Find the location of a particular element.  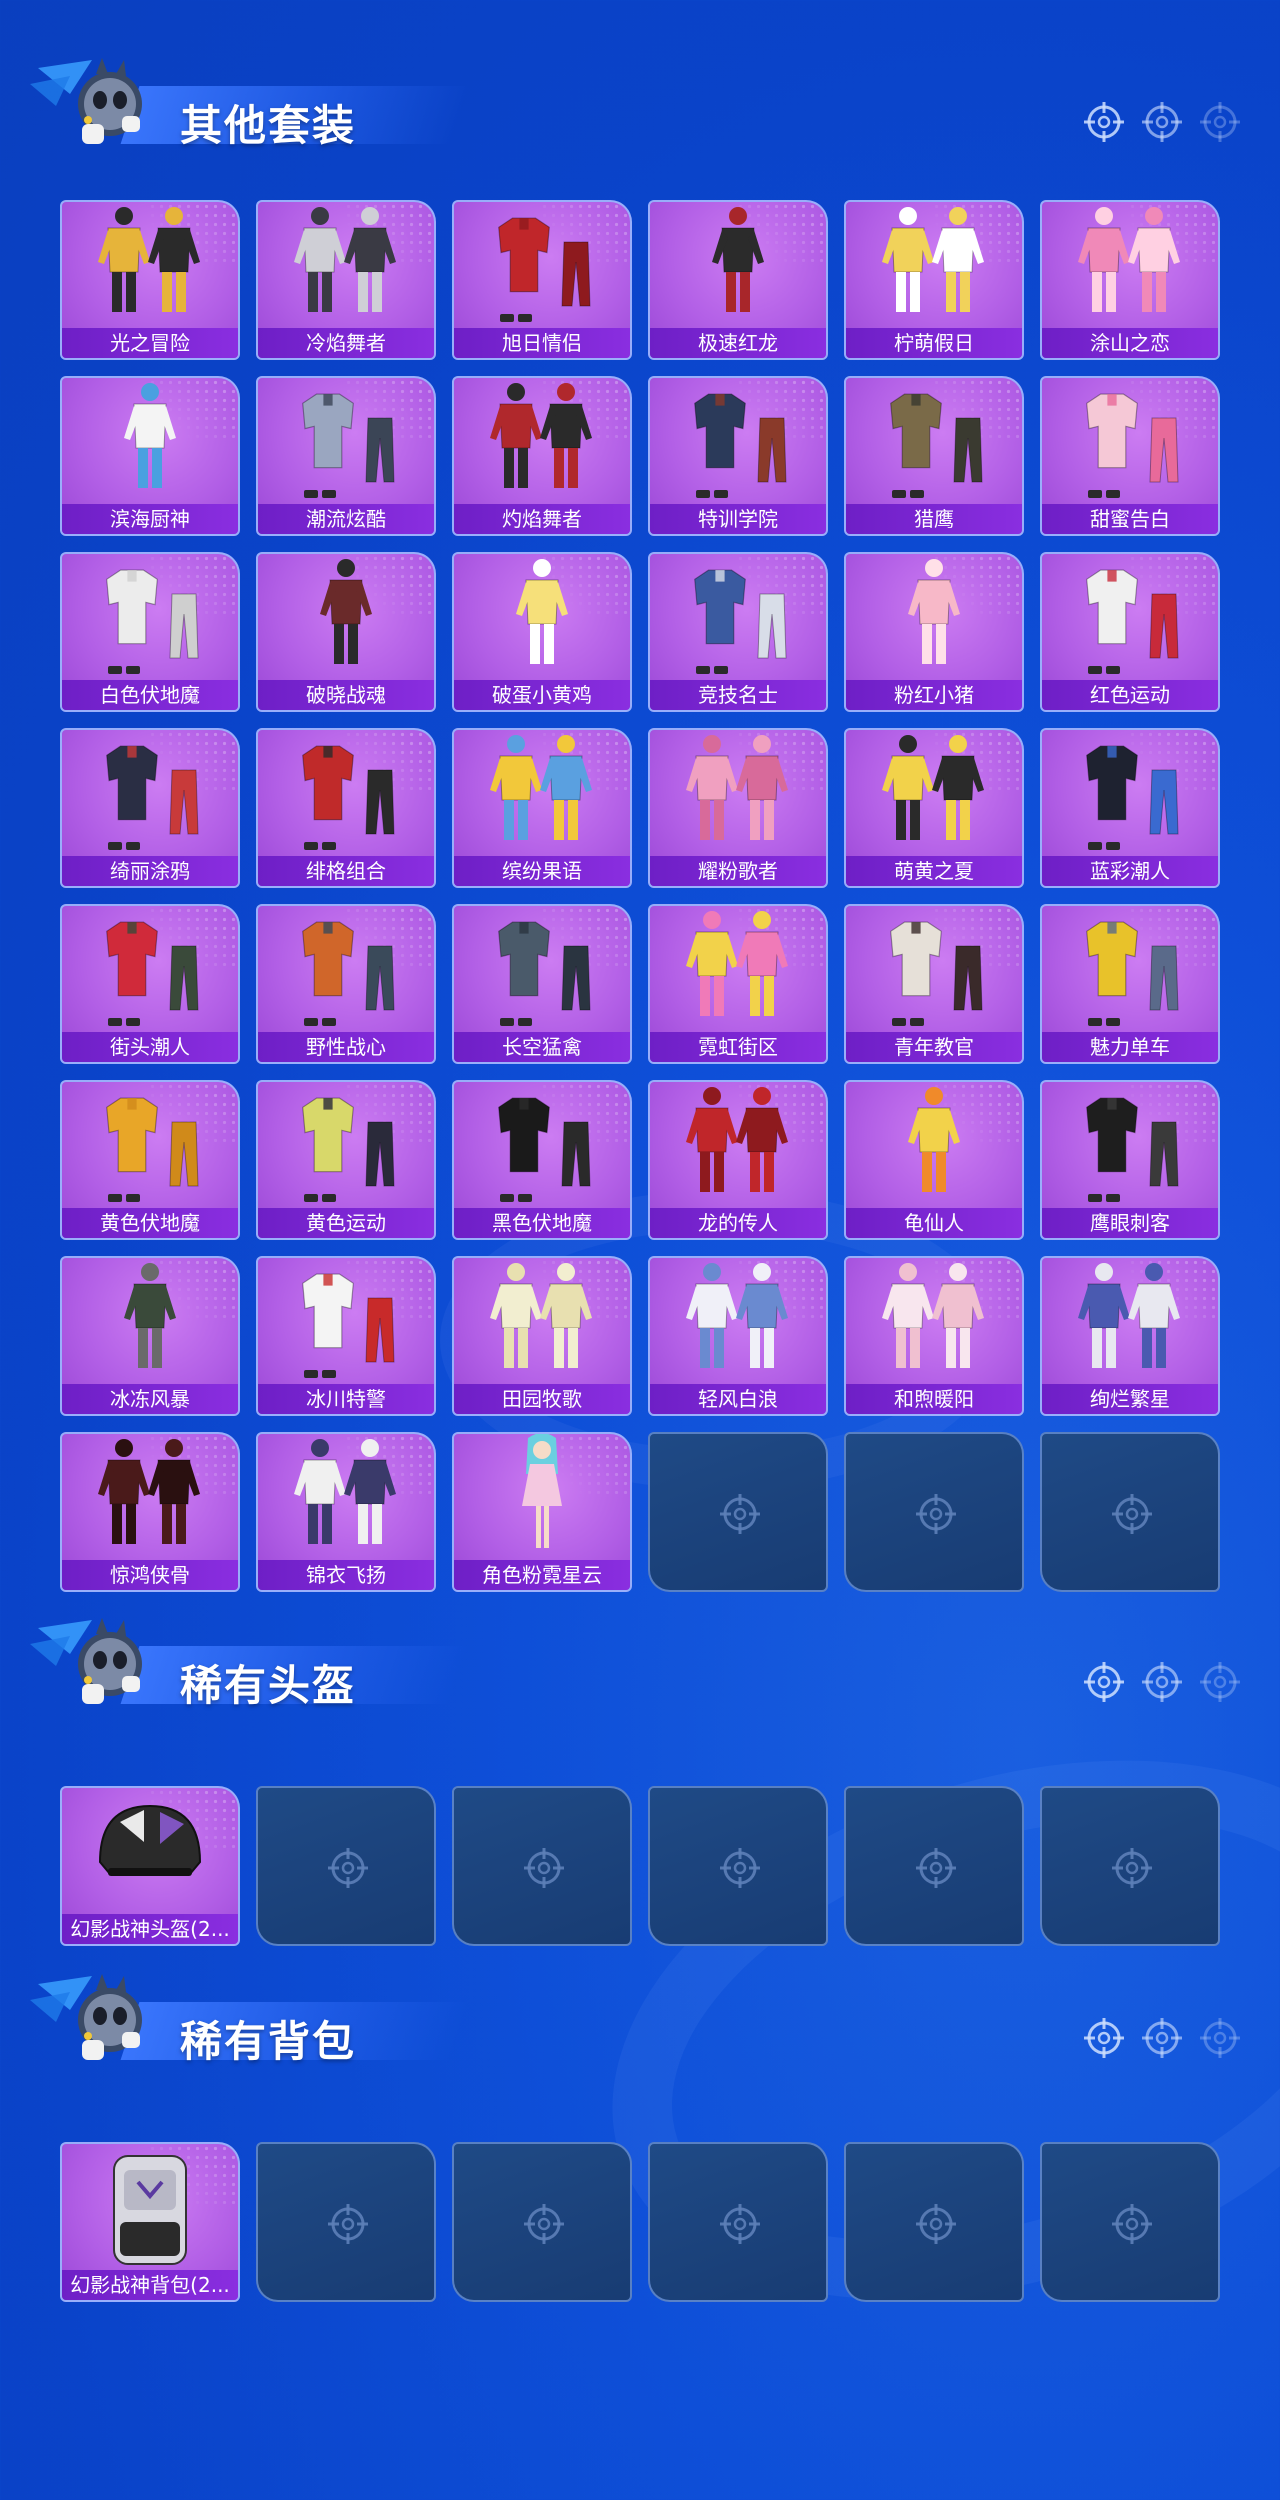

item-card: 轻风白浪 is located at coordinates (738, 1336).